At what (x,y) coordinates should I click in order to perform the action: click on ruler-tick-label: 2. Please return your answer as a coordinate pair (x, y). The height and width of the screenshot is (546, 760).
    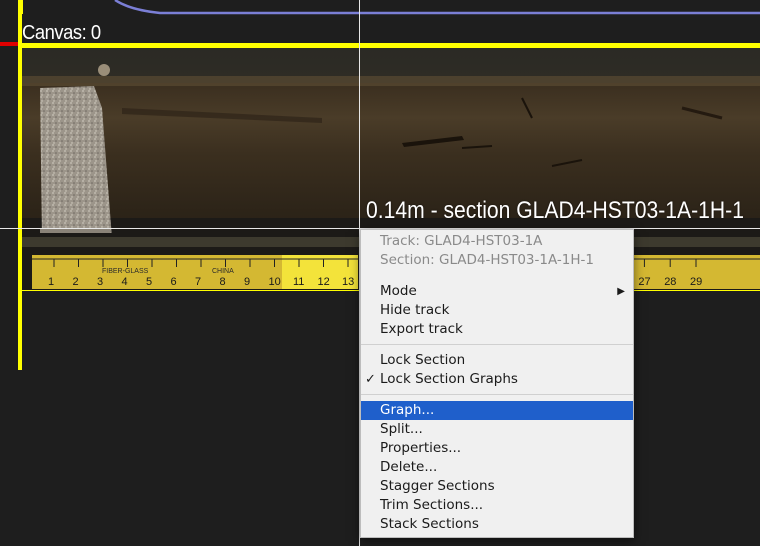
    Looking at the image, I should click on (76, 282).